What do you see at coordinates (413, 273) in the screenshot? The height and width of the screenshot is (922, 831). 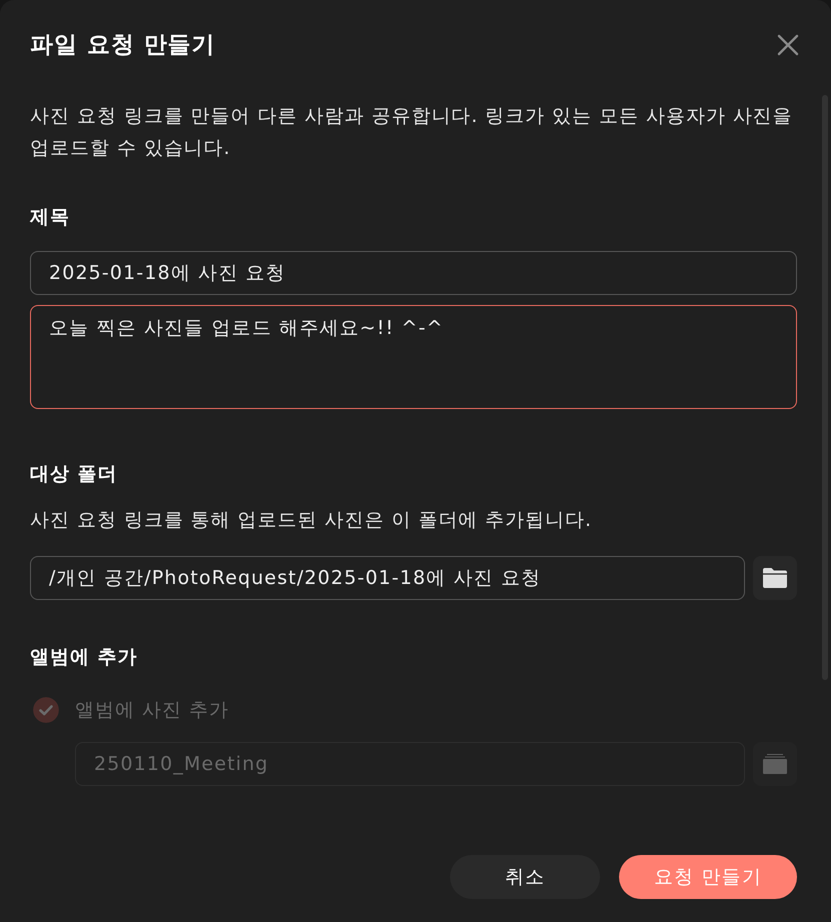 I see `title-input-field: 2025-01-18에 사진 요청` at bounding box center [413, 273].